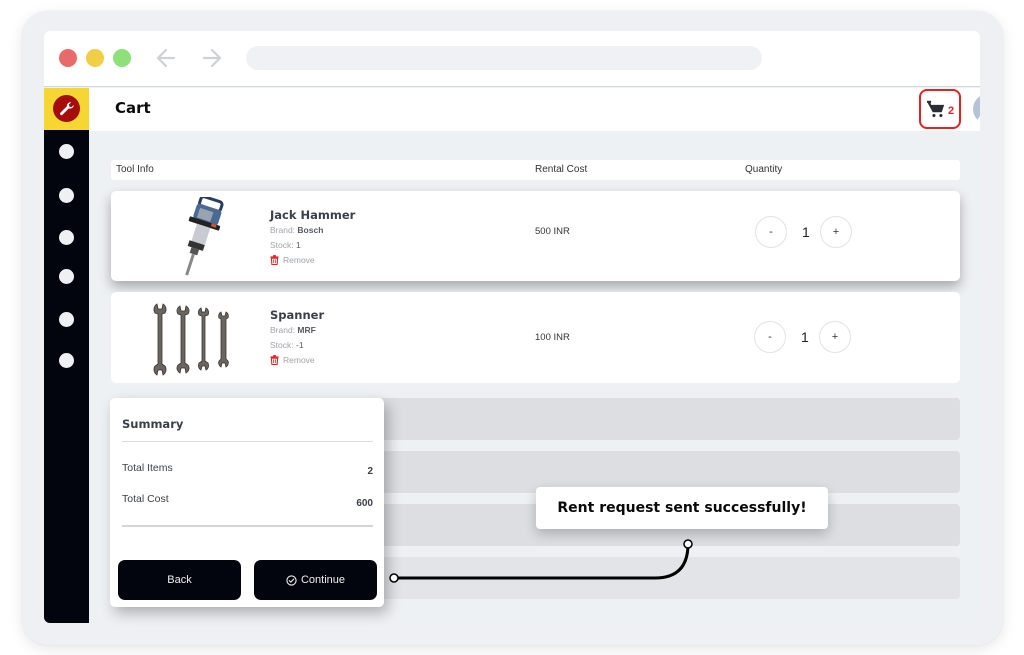 Image resolution: width=1024 pixels, height=655 pixels. What do you see at coordinates (204, 236) in the screenshot?
I see `jack-hammer-image` at bounding box center [204, 236].